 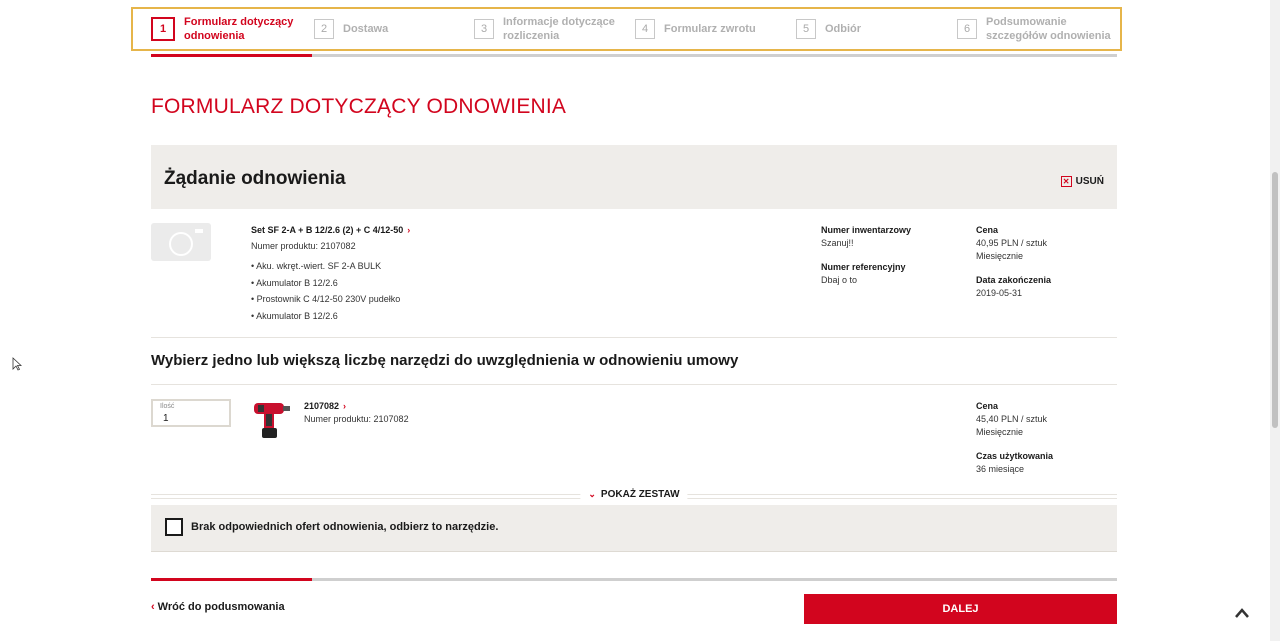 What do you see at coordinates (255, 178) in the screenshot?
I see `request-title: Żądanie odnowienia` at bounding box center [255, 178].